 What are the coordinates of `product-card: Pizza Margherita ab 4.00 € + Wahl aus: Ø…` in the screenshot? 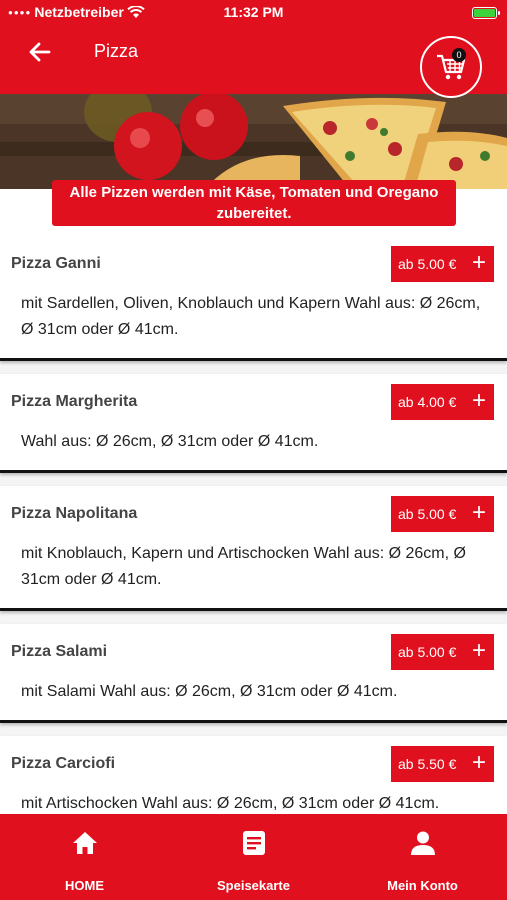 It's located at (253, 423).